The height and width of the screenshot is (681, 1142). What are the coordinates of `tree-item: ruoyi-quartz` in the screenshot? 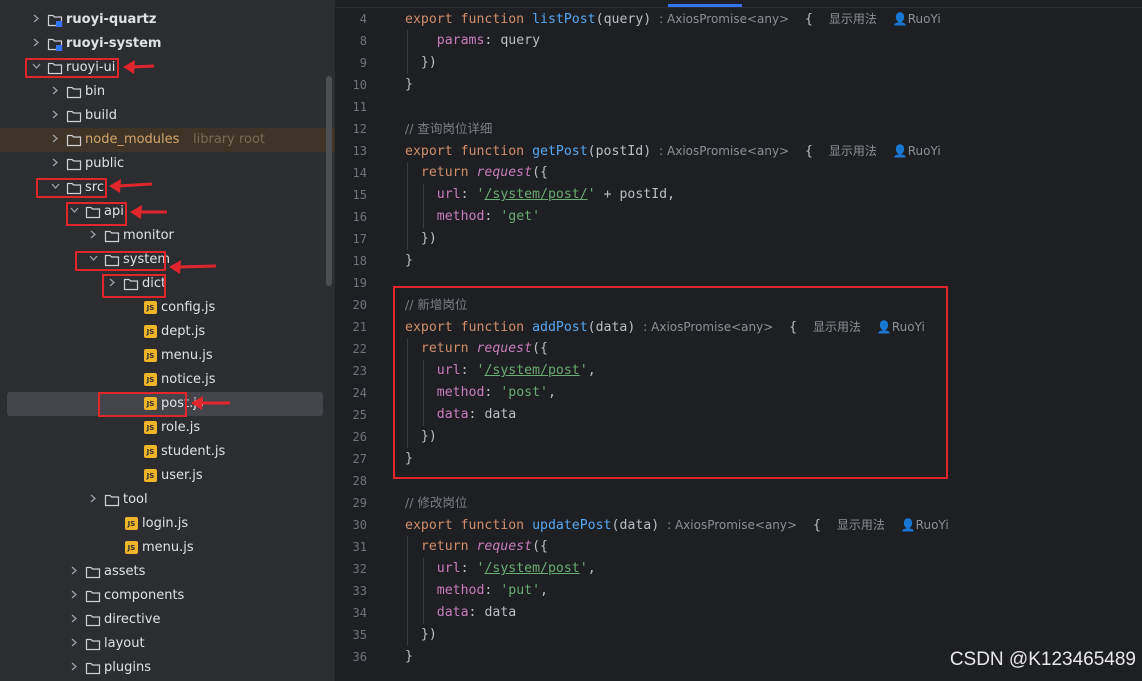 It's located at (167, 20).